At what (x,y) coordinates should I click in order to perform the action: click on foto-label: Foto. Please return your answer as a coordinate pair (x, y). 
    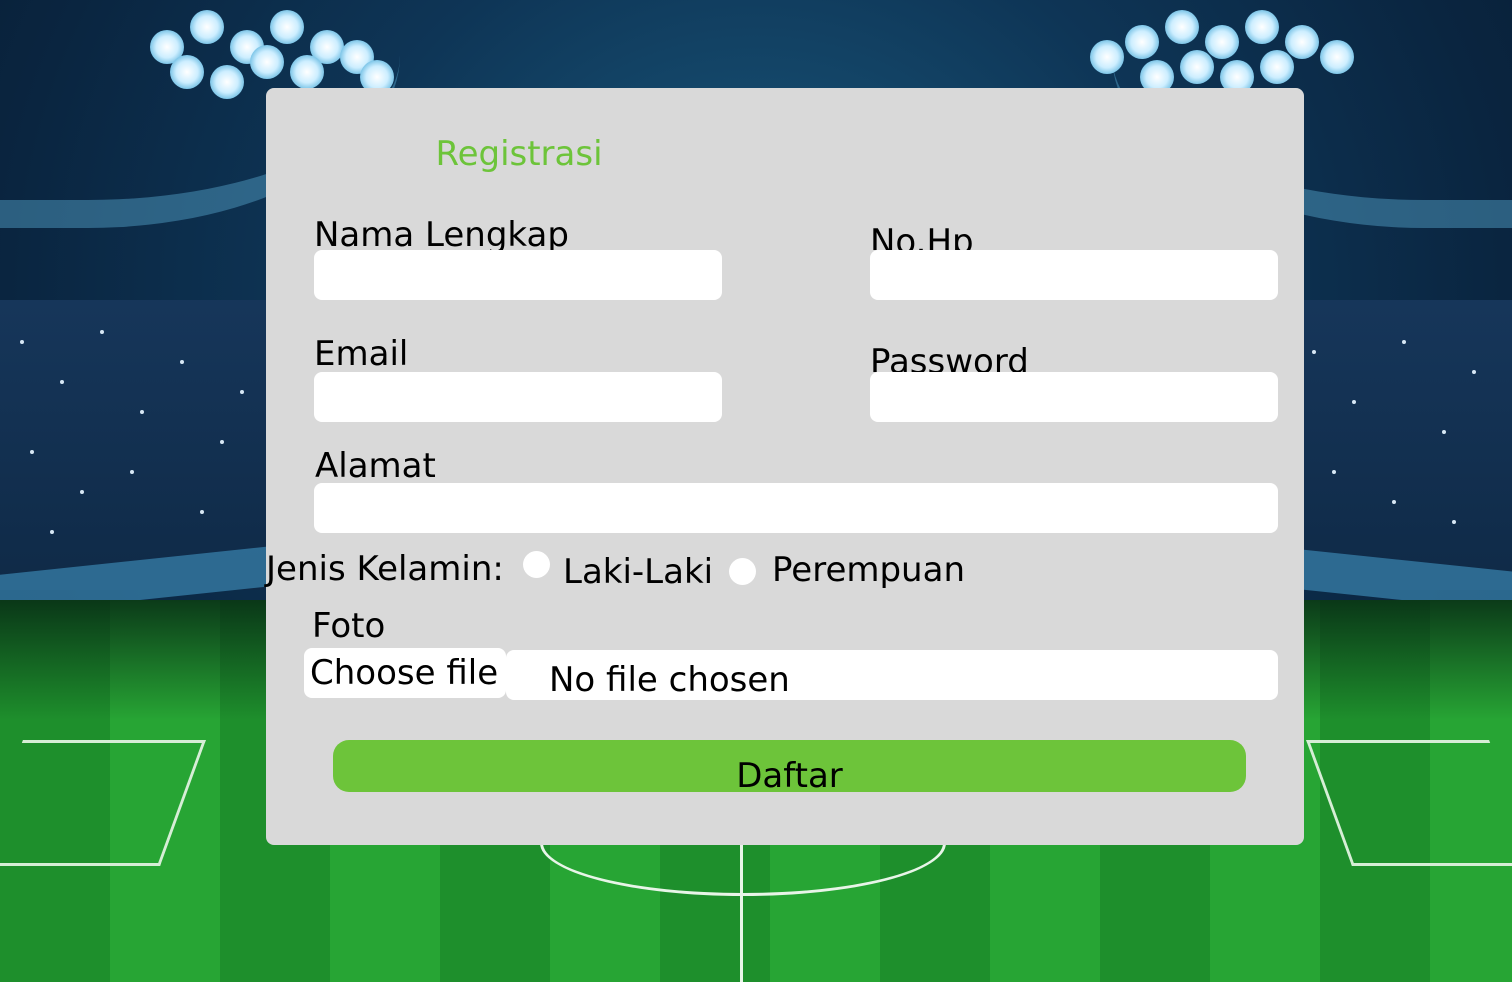
    Looking at the image, I should click on (349, 626).